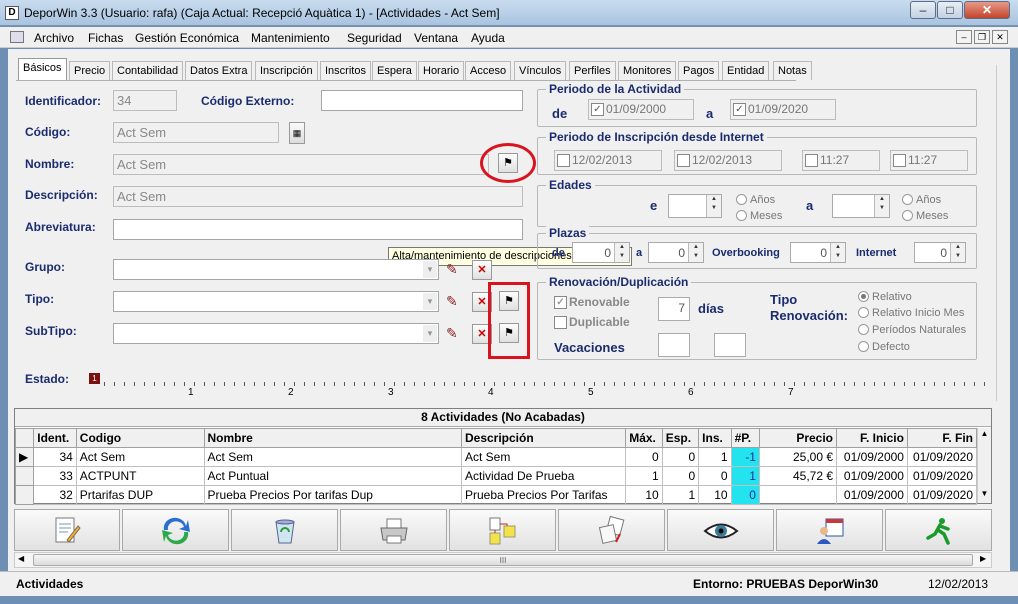  Describe the element at coordinates (798, 438) in the screenshot. I see `column-header: Precio` at that location.